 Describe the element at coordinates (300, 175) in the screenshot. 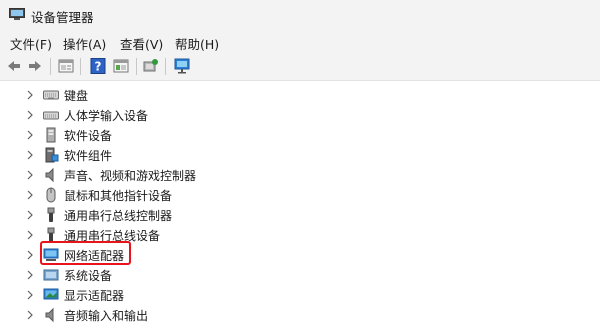

I see `tree-item-sound-video-game: 声音、视频和游戏控制器` at that location.